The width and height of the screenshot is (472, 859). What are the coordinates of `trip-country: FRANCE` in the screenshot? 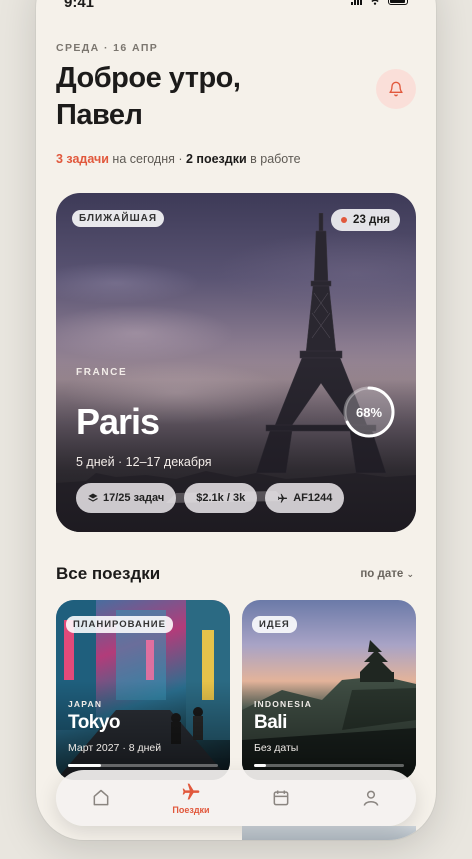 It's located at (102, 372).